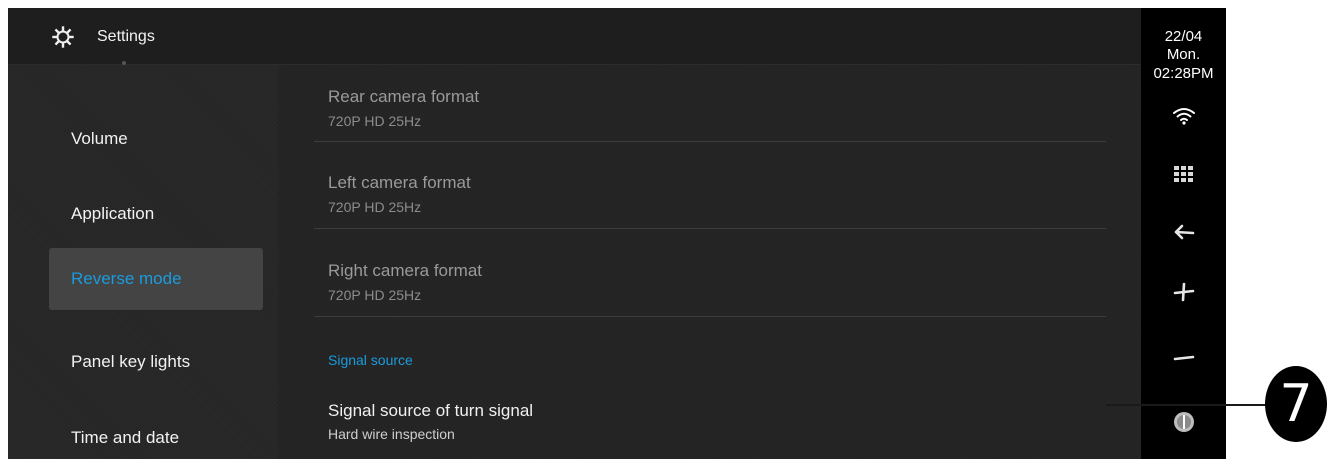 The height and width of the screenshot is (459, 1331). What do you see at coordinates (126, 36) in the screenshot?
I see `page-title: Settings` at bounding box center [126, 36].